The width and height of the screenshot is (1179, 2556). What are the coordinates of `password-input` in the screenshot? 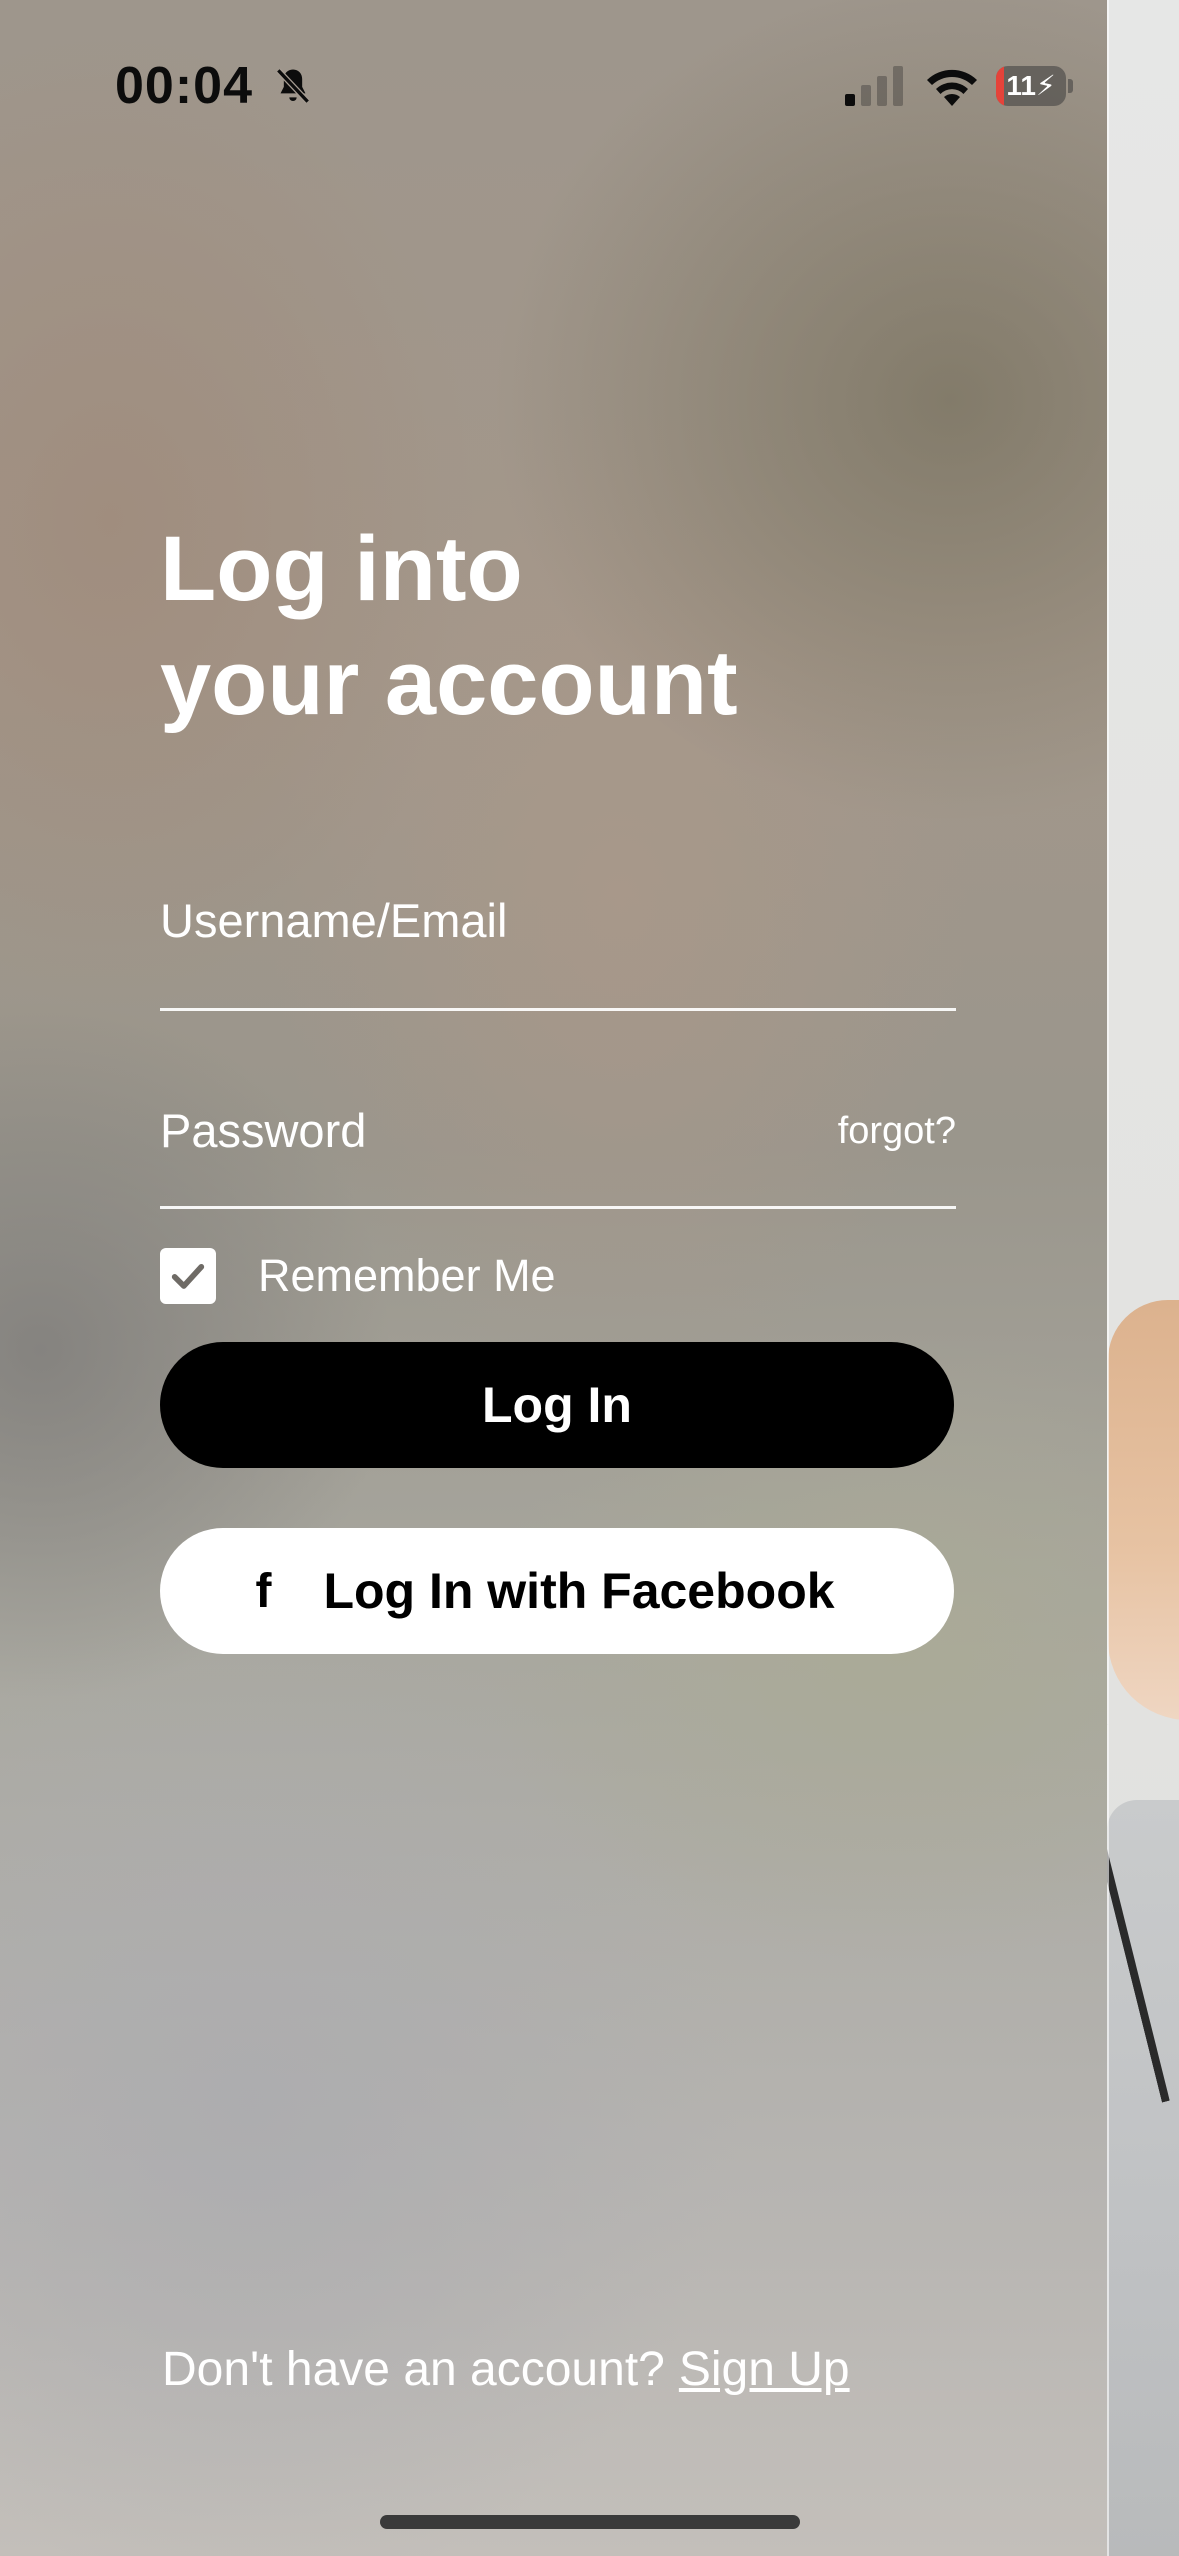 It's located at (490, 1130).